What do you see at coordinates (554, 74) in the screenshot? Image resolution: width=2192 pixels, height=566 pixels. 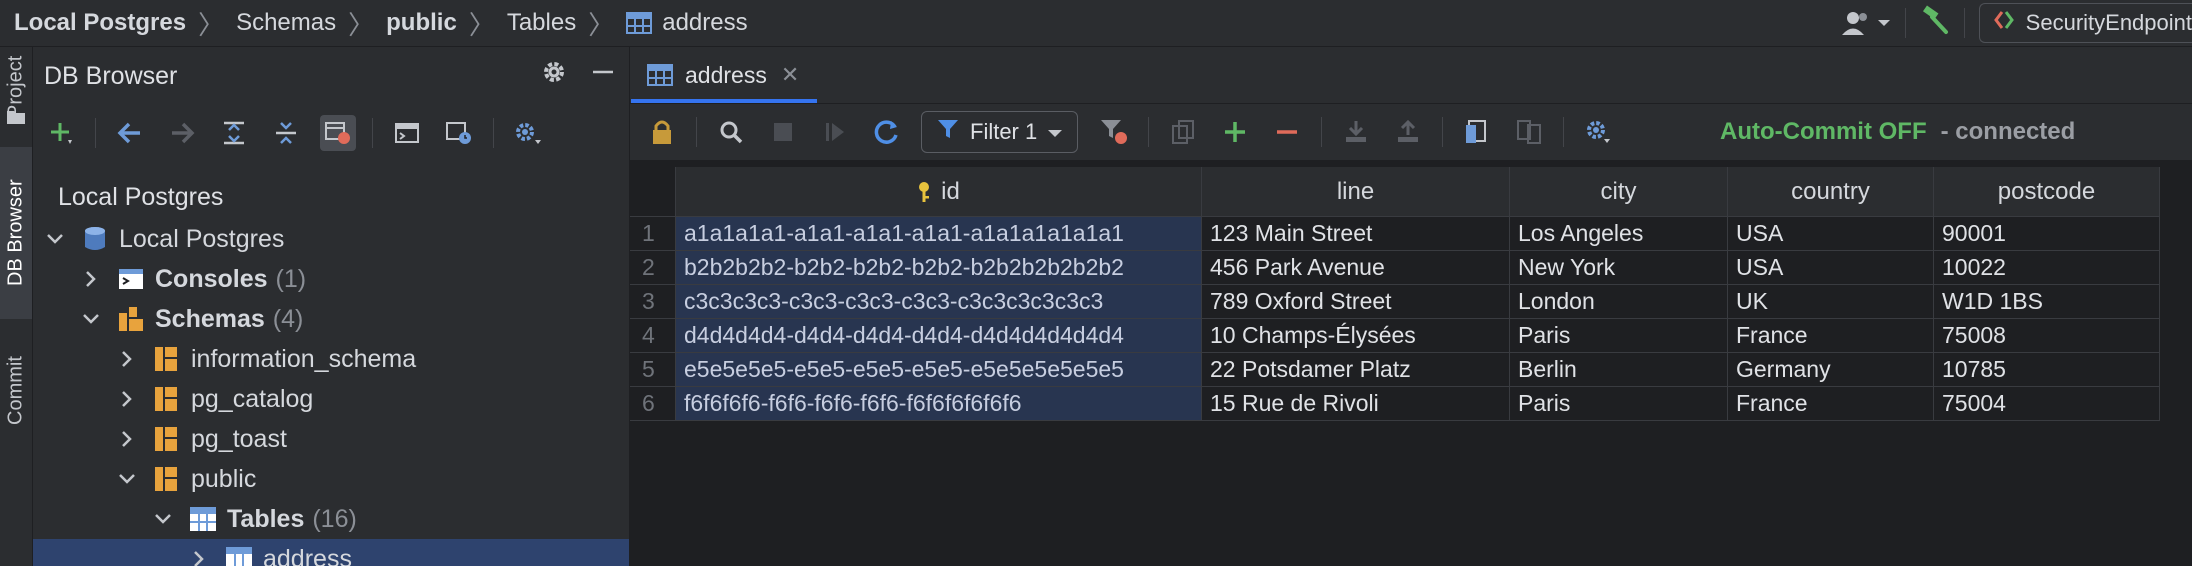 I see `gear-icon` at bounding box center [554, 74].